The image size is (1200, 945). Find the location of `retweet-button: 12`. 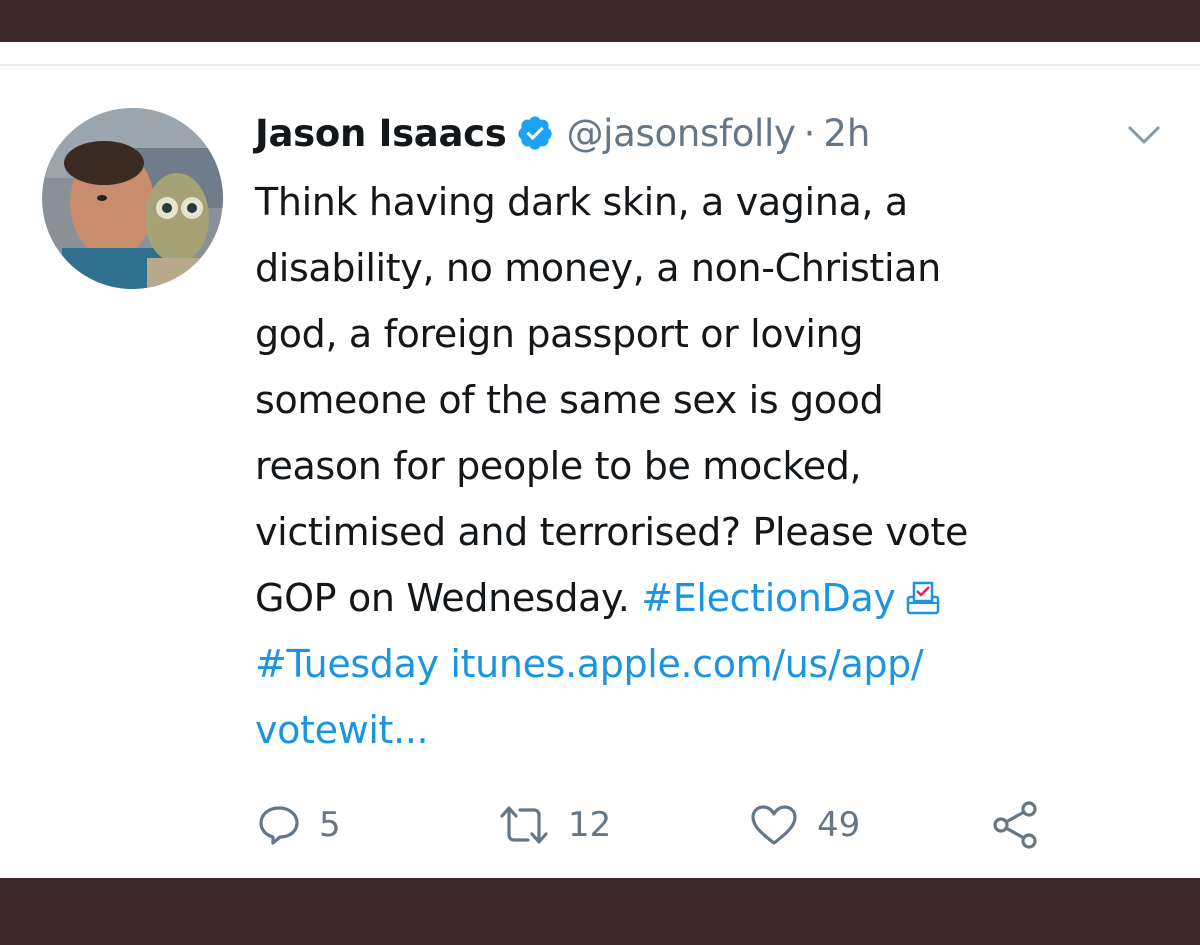

retweet-button: 12 is located at coordinates (554, 825).